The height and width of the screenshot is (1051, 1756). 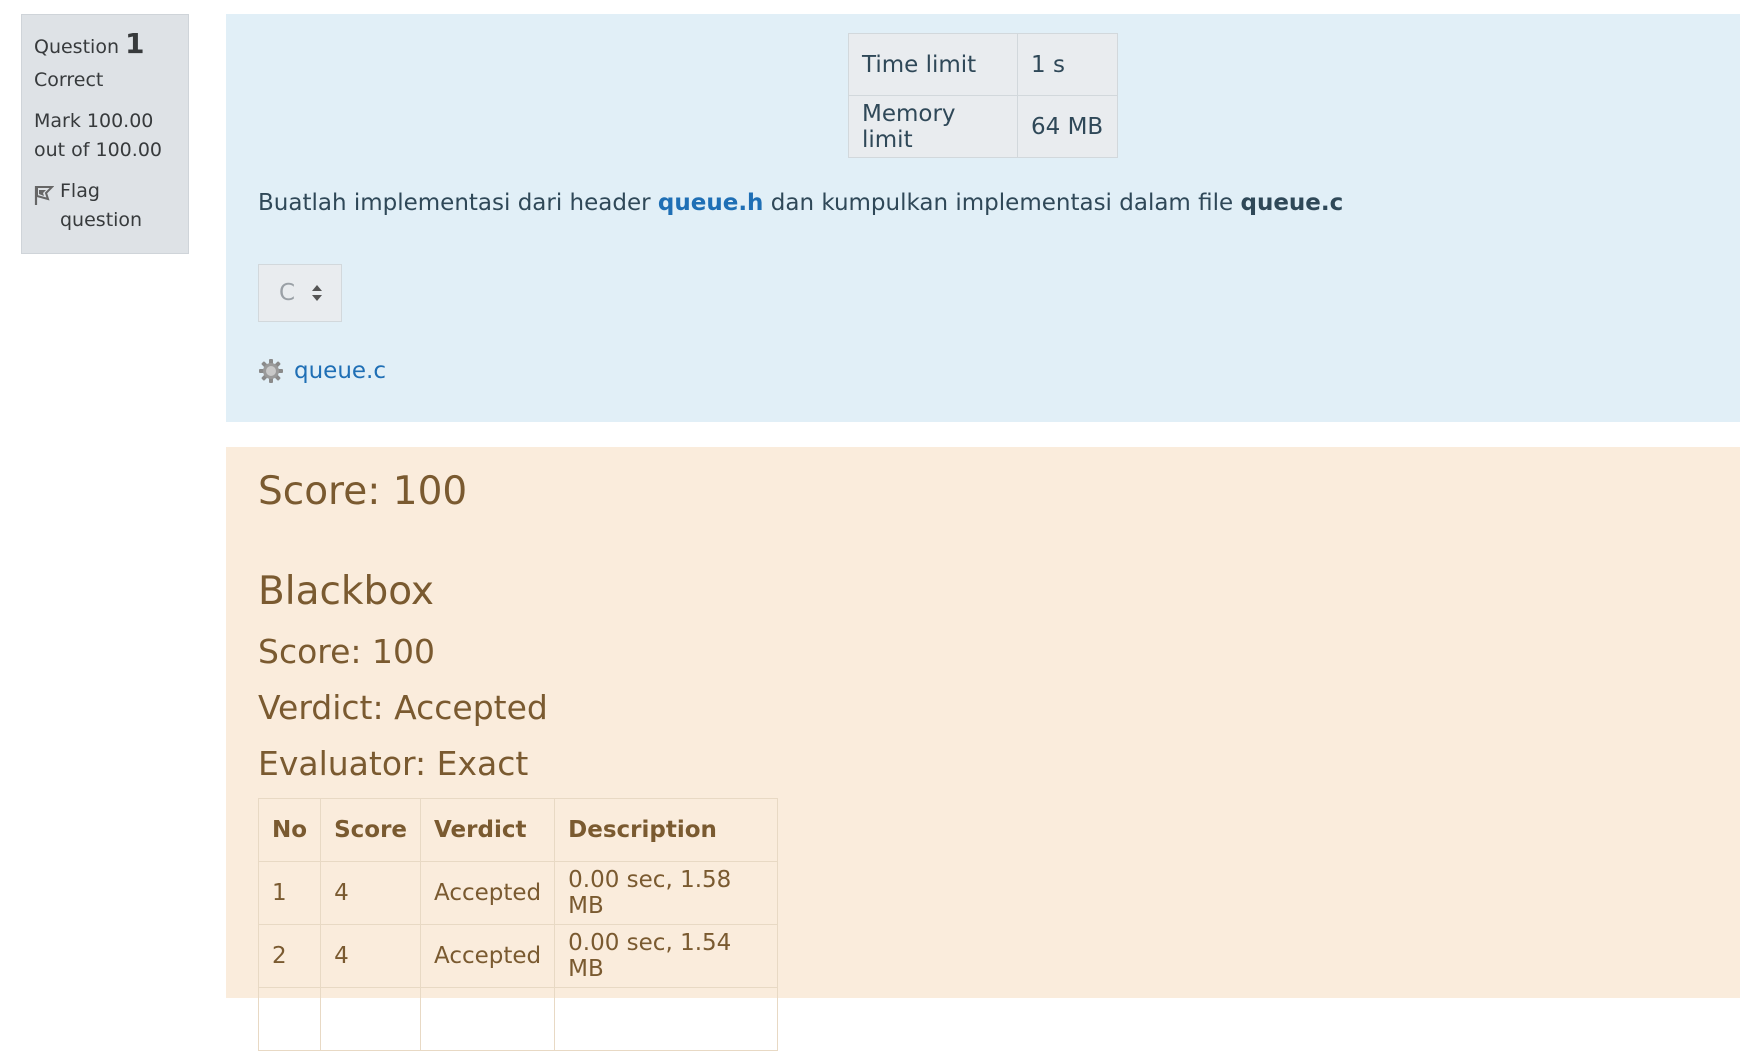 What do you see at coordinates (488, 1019) in the screenshot?
I see `cell-verdict` at bounding box center [488, 1019].